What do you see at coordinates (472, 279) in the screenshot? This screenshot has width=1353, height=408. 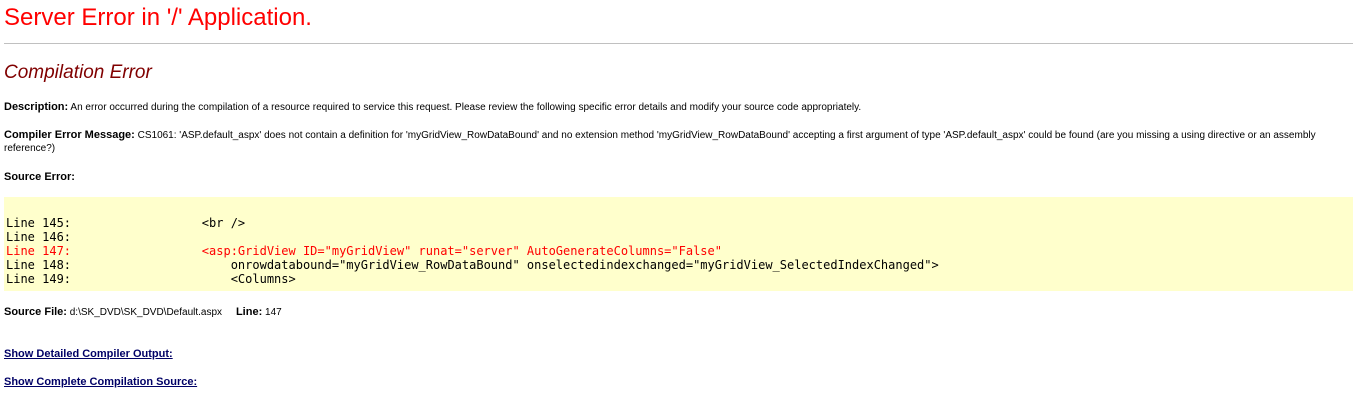 I see `source-line: Line 149: <Columns>` at bounding box center [472, 279].